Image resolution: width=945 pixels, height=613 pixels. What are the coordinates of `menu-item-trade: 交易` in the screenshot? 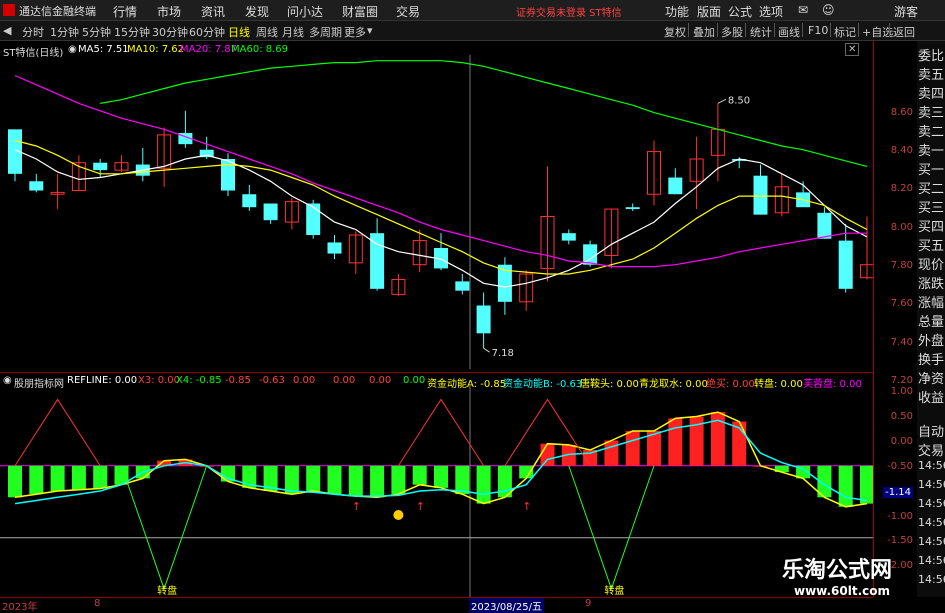 It's located at (408, 11).